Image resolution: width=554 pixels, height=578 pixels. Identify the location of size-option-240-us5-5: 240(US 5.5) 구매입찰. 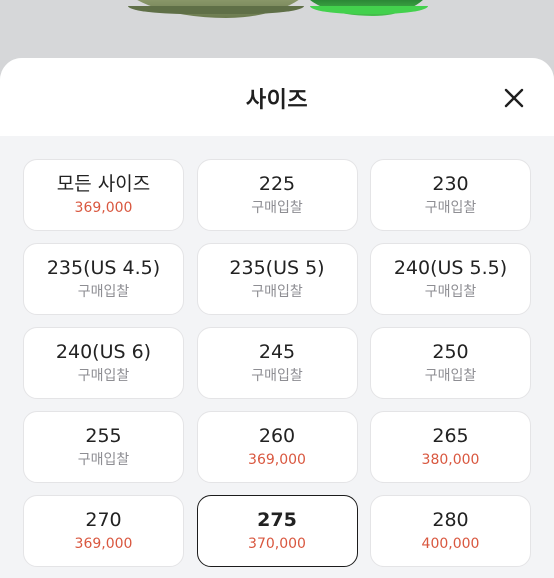
(450, 279).